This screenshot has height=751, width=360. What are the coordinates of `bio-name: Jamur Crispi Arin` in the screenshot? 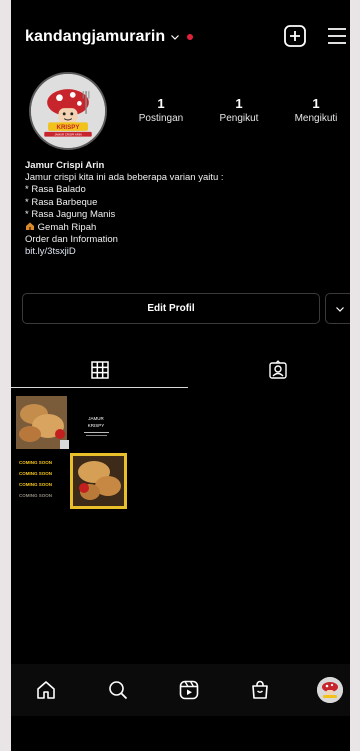 It's located at (65, 165).